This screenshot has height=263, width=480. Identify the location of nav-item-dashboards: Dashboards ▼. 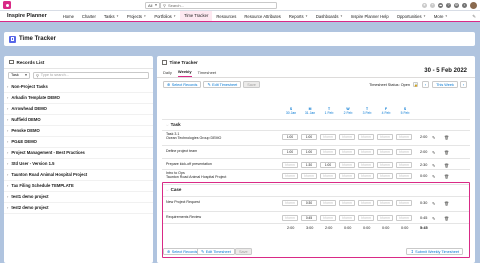
(329, 16).